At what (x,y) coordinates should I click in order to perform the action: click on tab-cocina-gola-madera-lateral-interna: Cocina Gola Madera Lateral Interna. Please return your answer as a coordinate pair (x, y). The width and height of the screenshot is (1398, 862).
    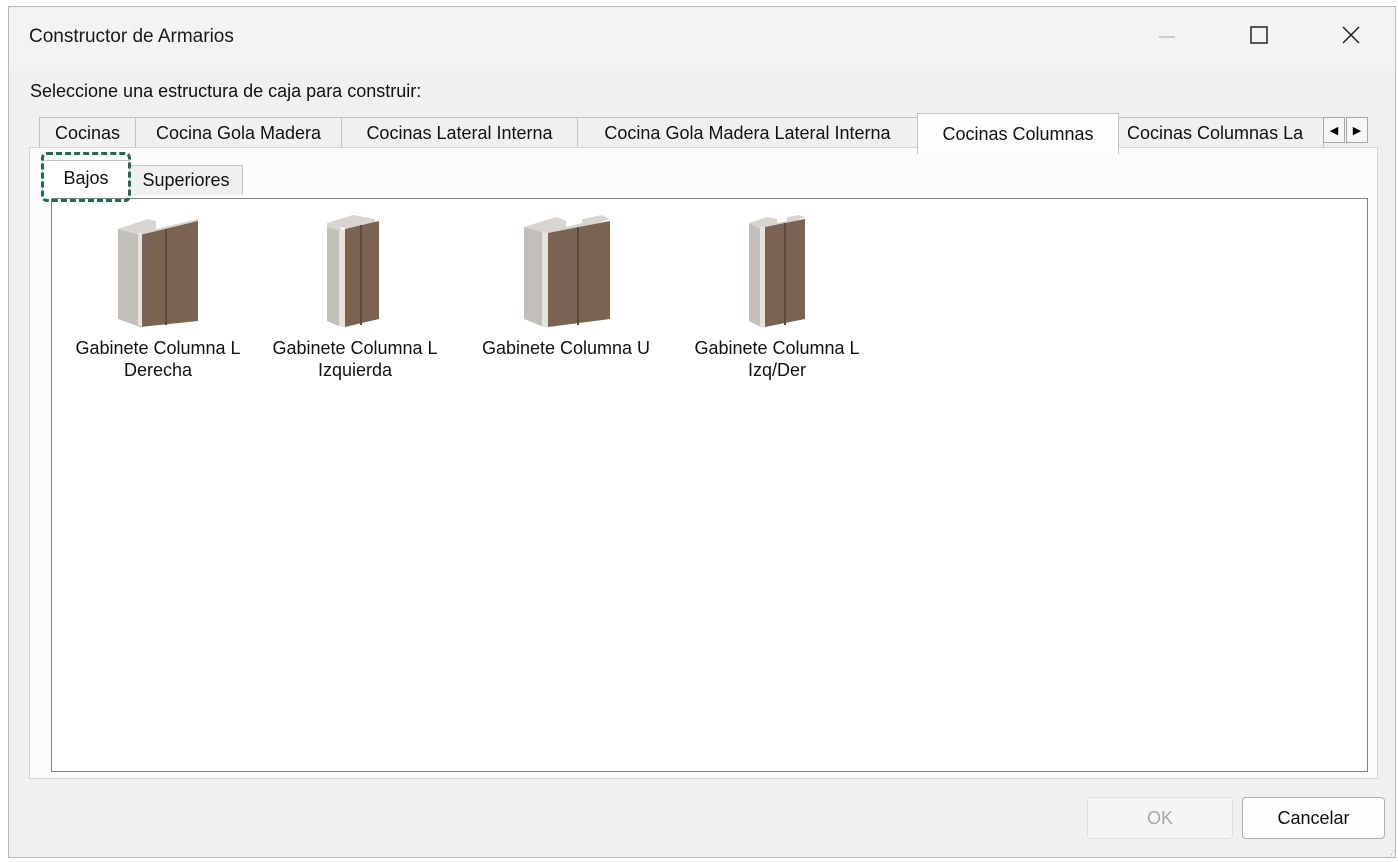
    Looking at the image, I should click on (747, 133).